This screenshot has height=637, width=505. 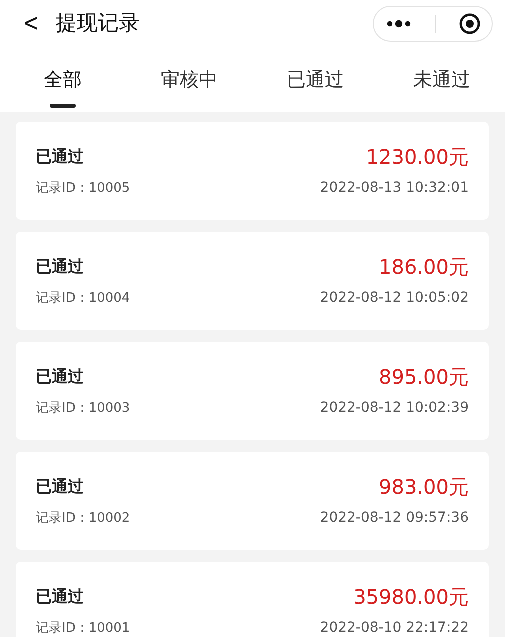 What do you see at coordinates (394, 298) in the screenshot?
I see `timestamp: 2022-08-12 10:05:02` at bounding box center [394, 298].